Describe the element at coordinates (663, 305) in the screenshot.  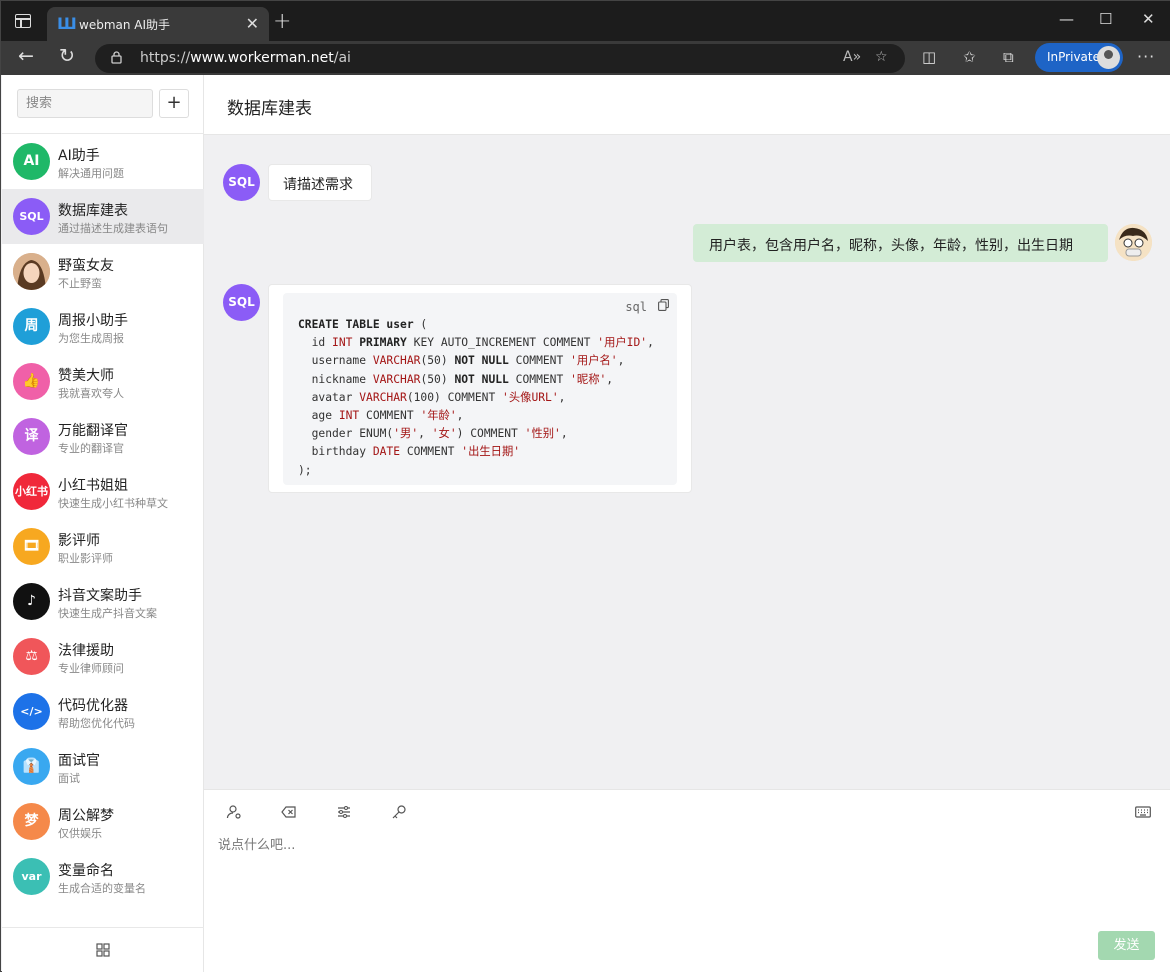
I see `copy-icon` at that location.